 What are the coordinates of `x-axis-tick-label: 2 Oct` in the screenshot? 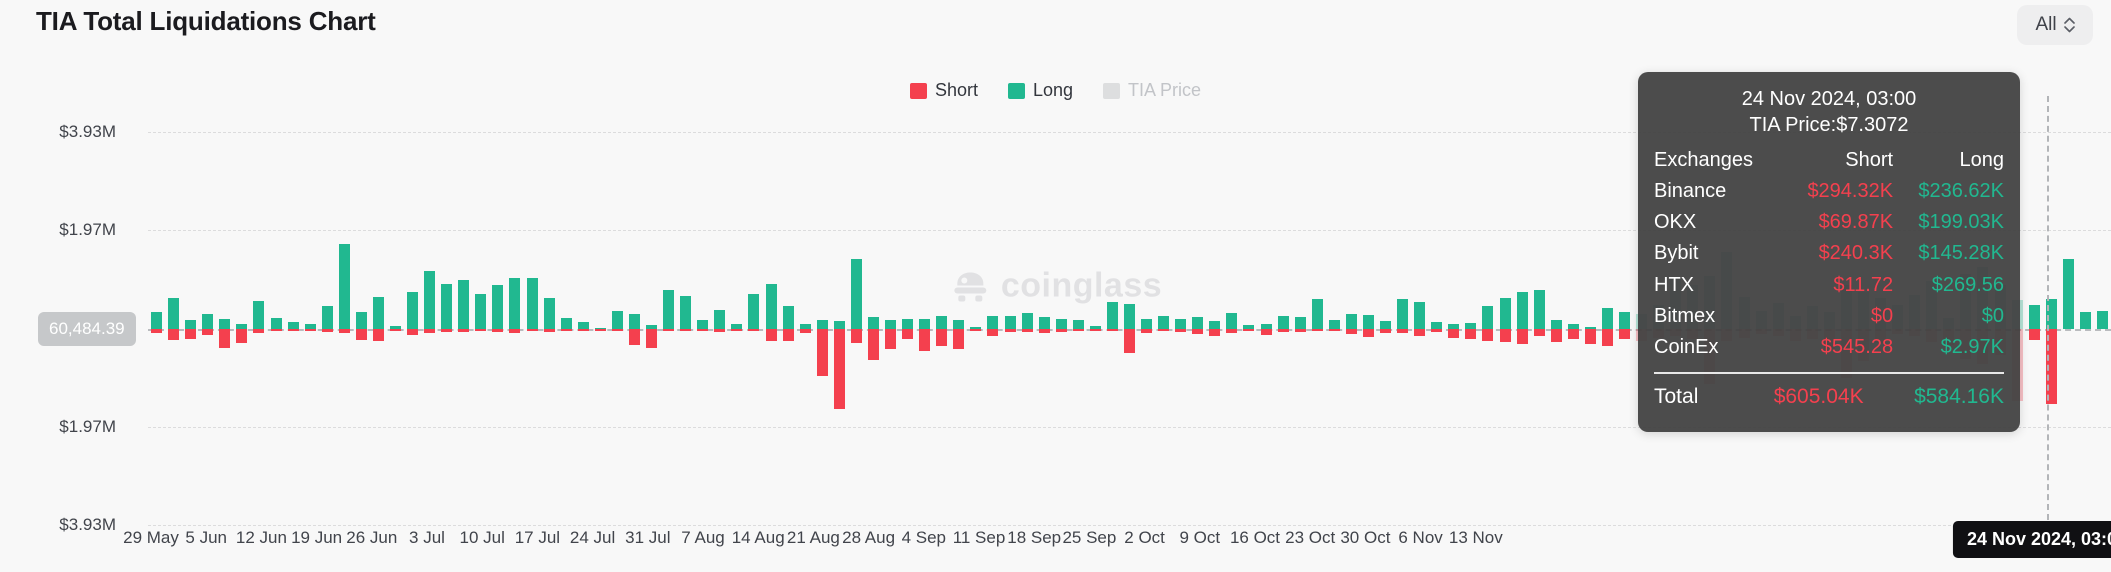 It's located at (1144, 537).